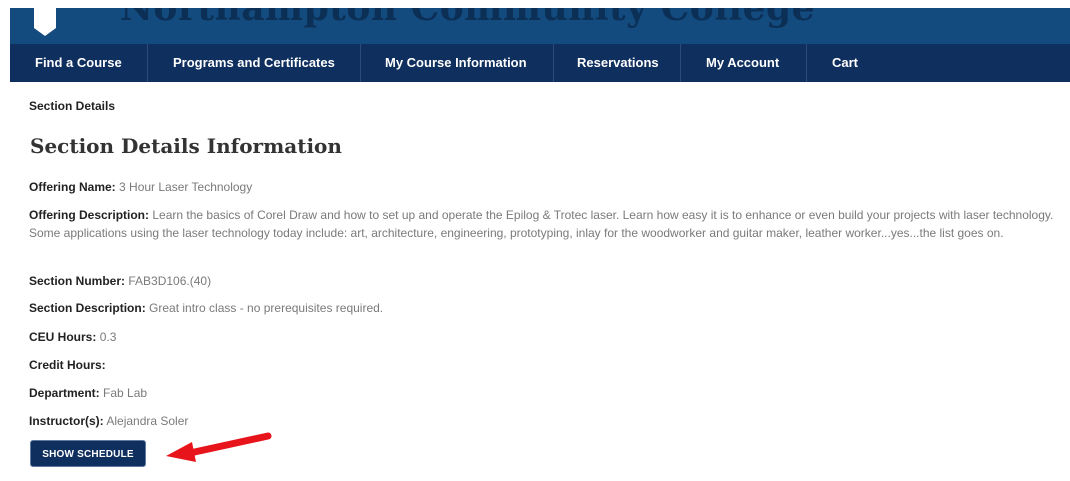 The width and height of the screenshot is (1070, 481). I want to click on section-description-label: Section Description:, so click(87, 308).